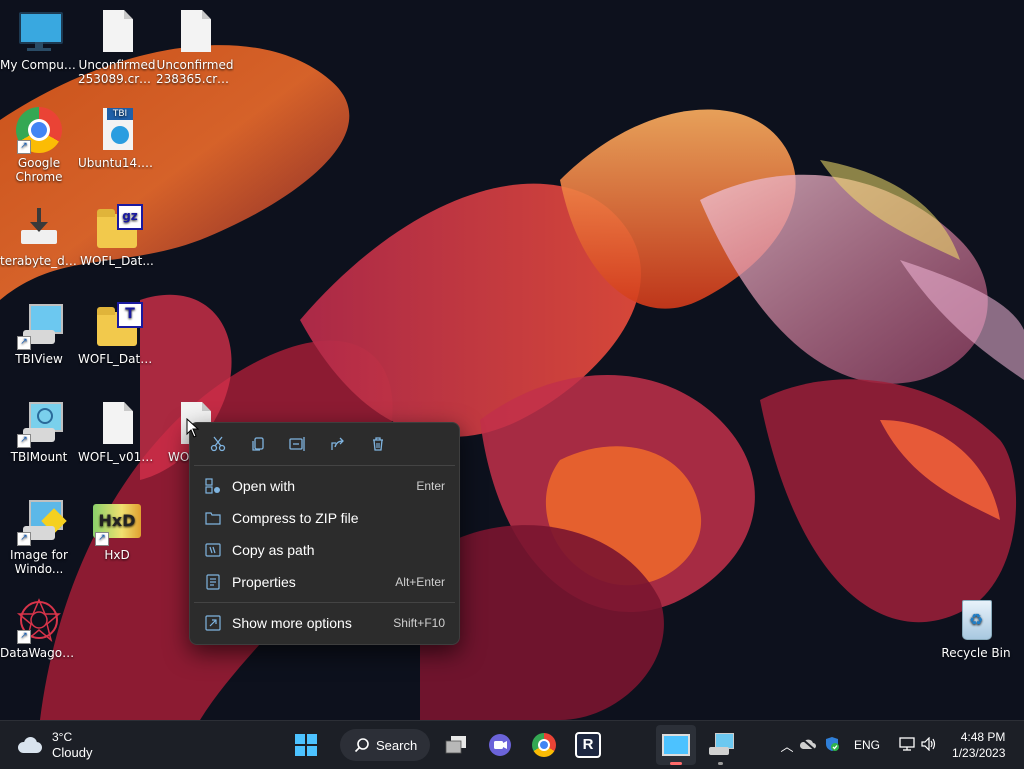  I want to click on desktop-icon-hxd: HxD ↗ HxD, so click(117, 530).